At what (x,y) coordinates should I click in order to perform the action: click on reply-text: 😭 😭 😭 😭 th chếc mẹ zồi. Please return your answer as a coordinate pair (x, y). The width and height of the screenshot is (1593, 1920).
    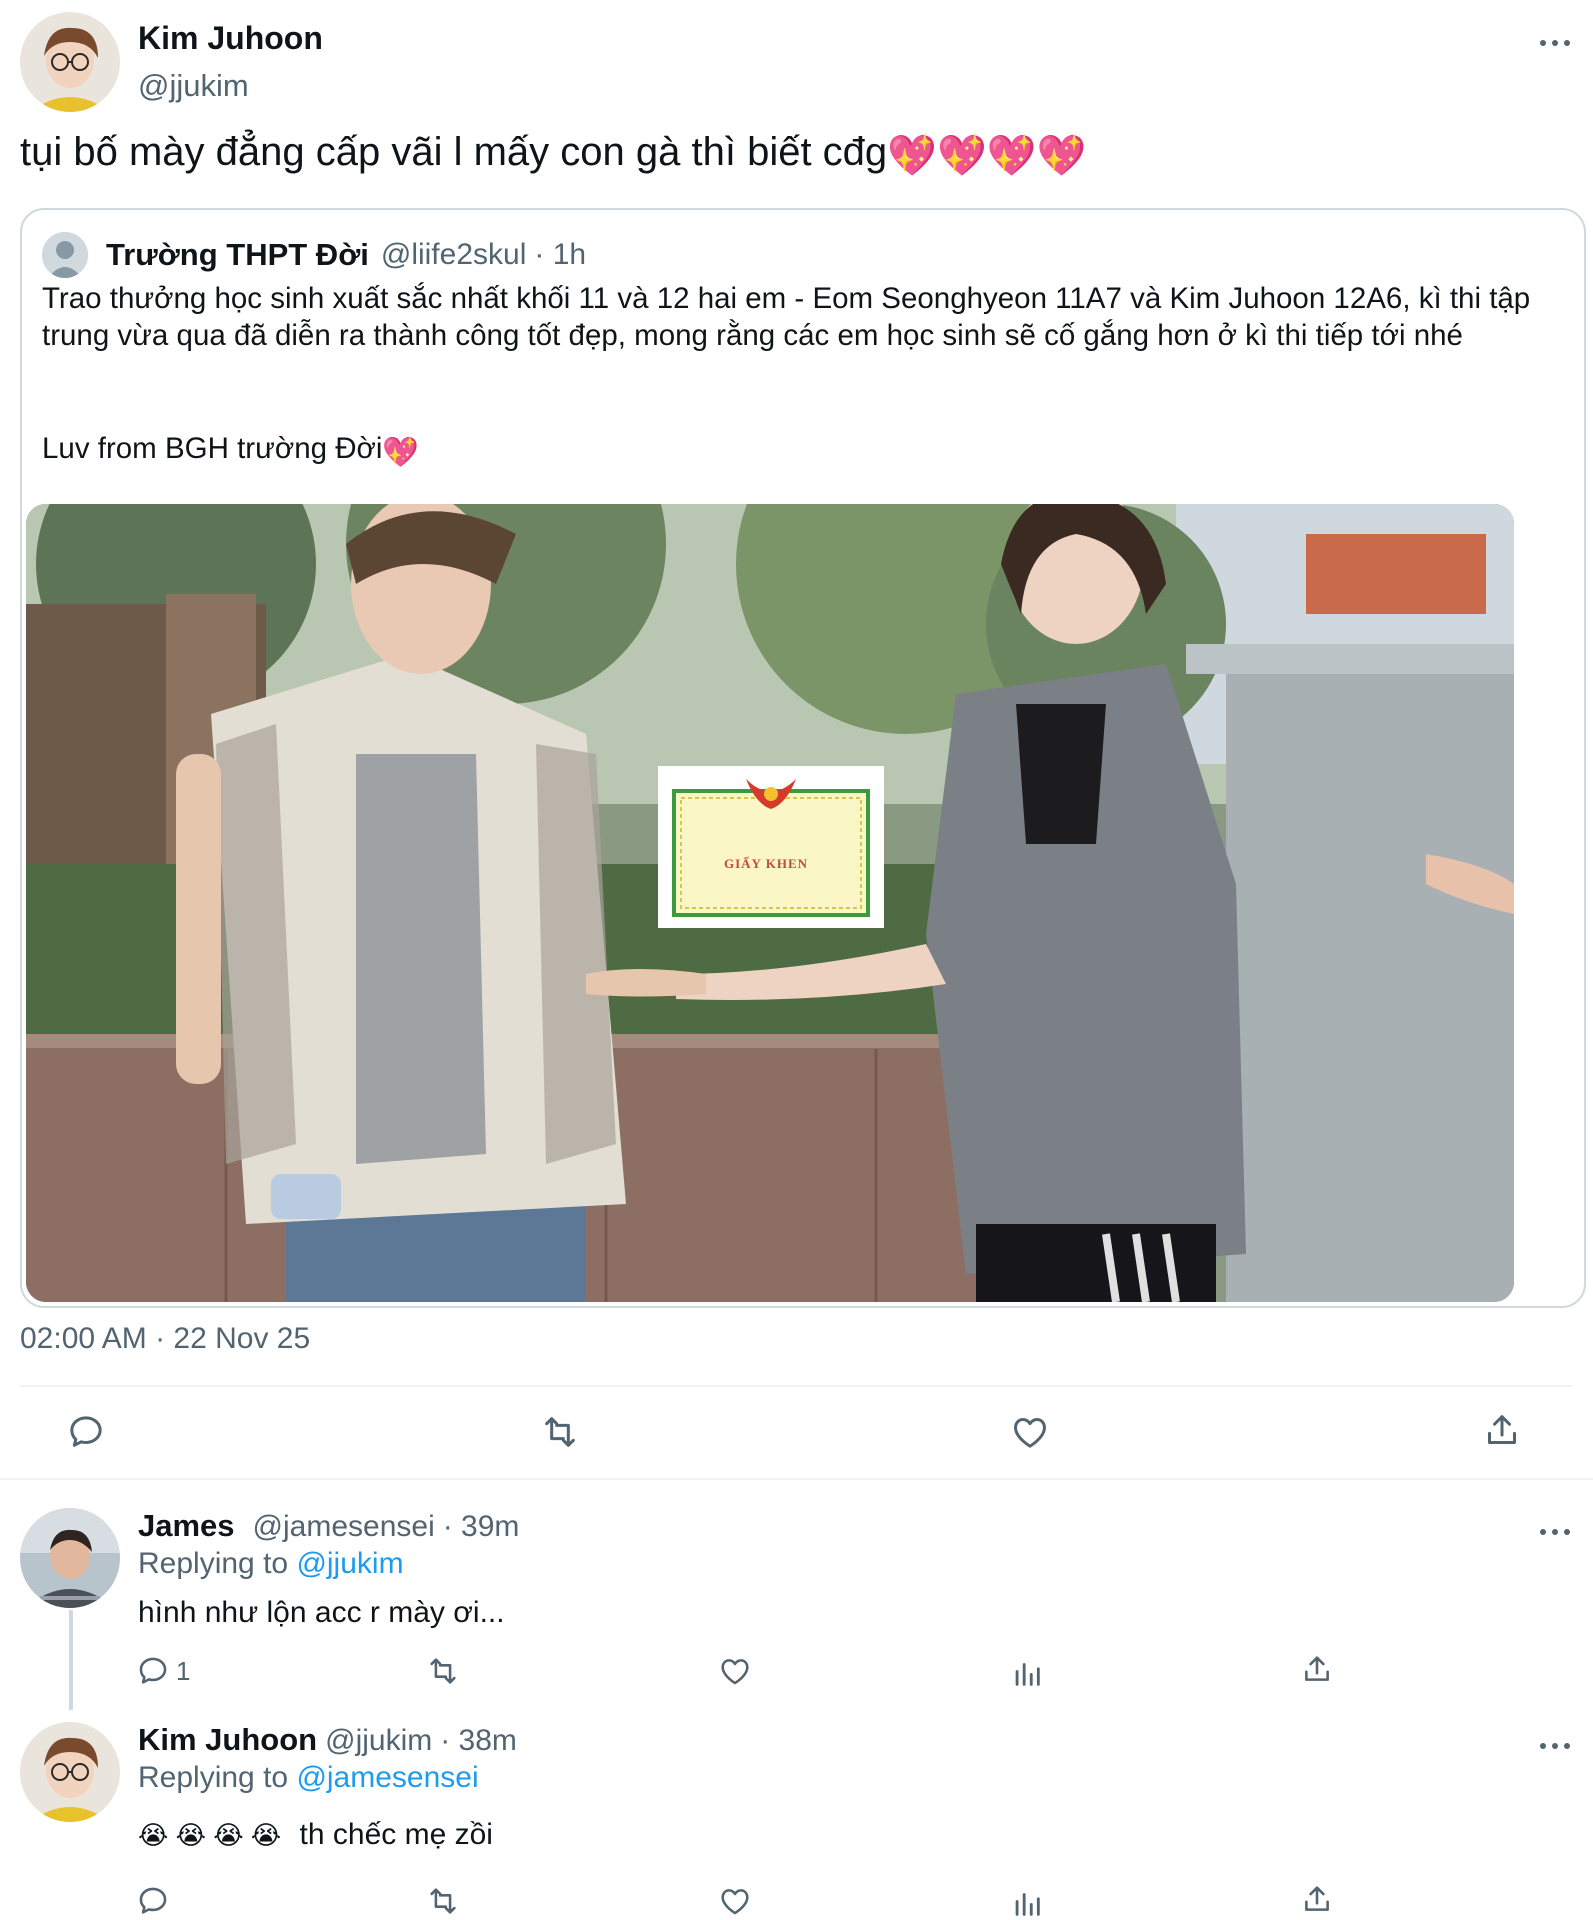
    Looking at the image, I should click on (315, 1835).